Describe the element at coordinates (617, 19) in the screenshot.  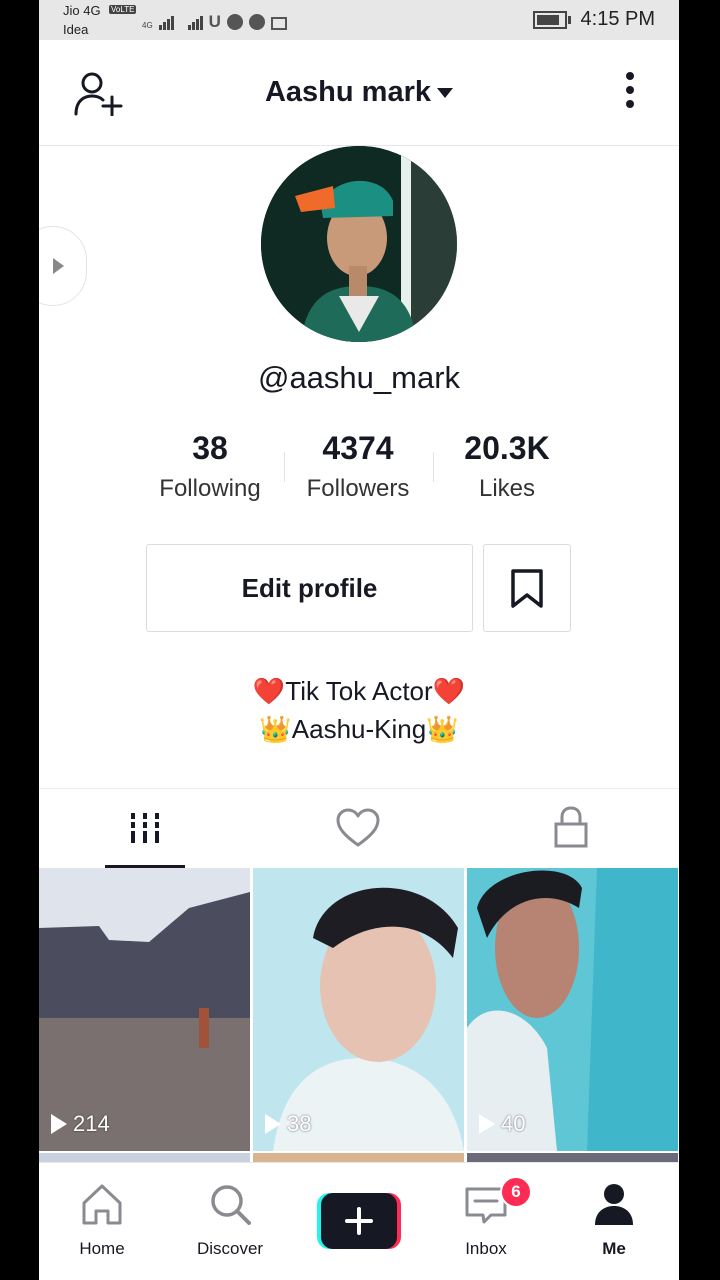
I see `clock: 4:15 PM` at that location.